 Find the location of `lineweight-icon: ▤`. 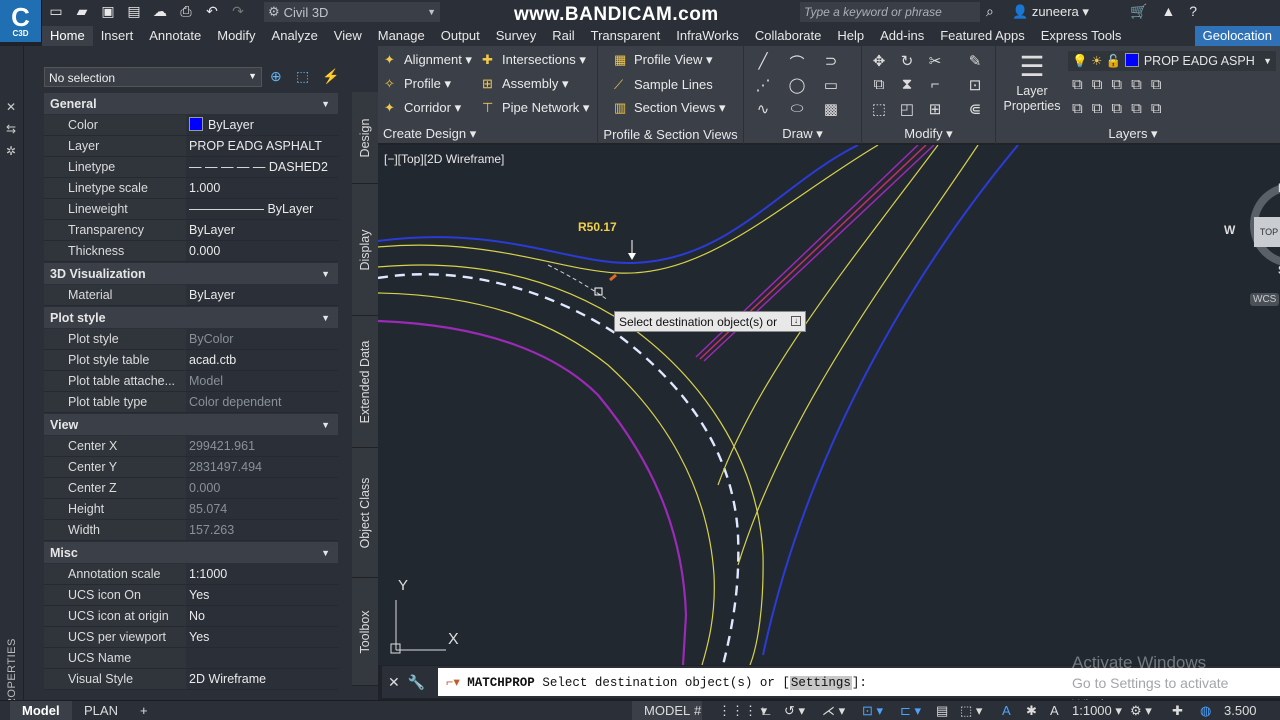

lineweight-icon: ▤ is located at coordinates (942, 711).